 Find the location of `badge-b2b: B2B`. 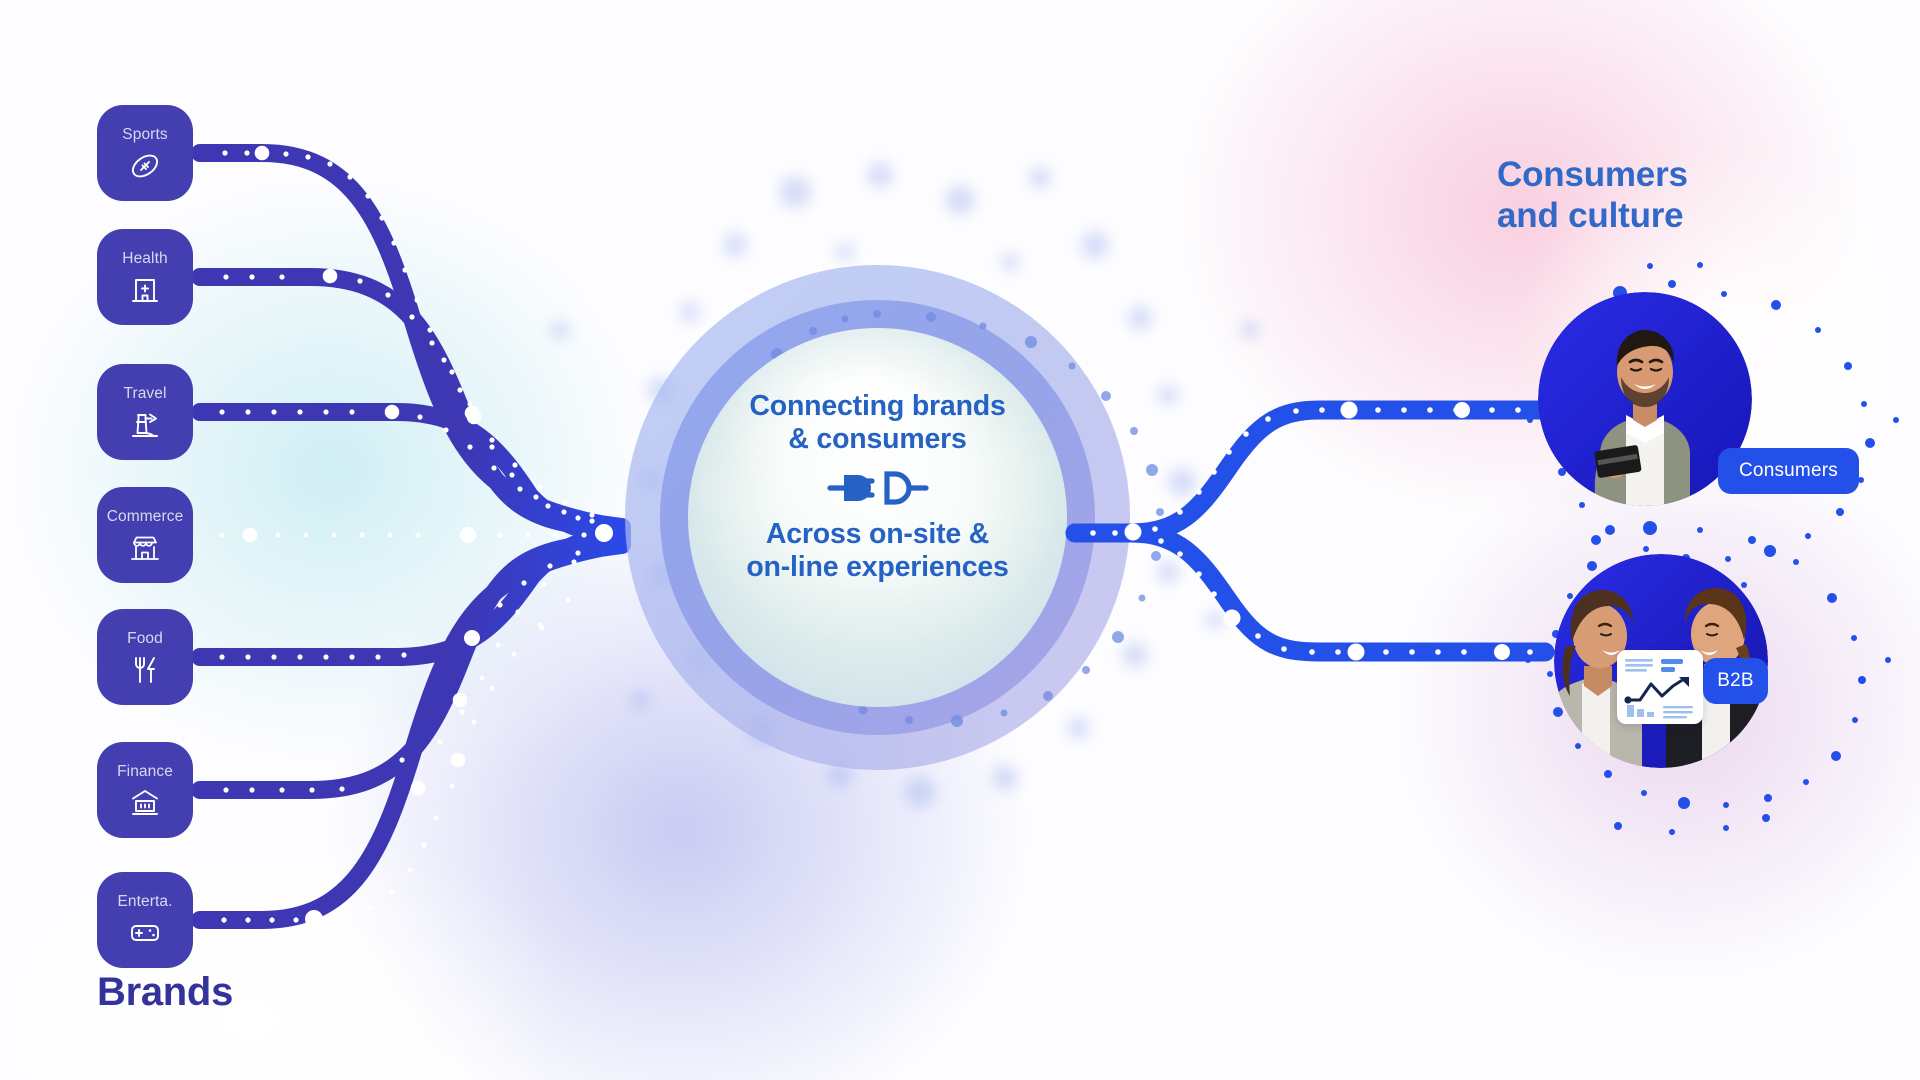

badge-b2b: B2B is located at coordinates (1735, 681).